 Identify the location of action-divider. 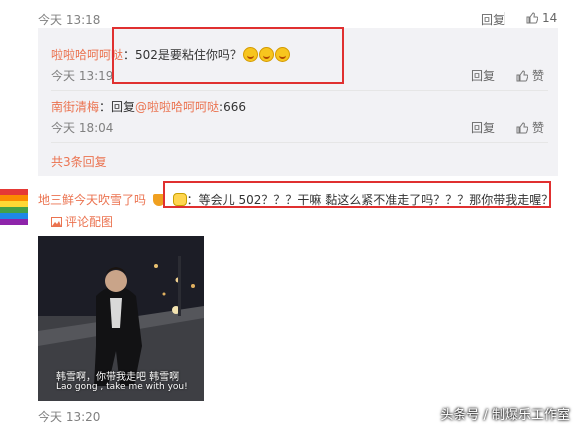
(504, 18).